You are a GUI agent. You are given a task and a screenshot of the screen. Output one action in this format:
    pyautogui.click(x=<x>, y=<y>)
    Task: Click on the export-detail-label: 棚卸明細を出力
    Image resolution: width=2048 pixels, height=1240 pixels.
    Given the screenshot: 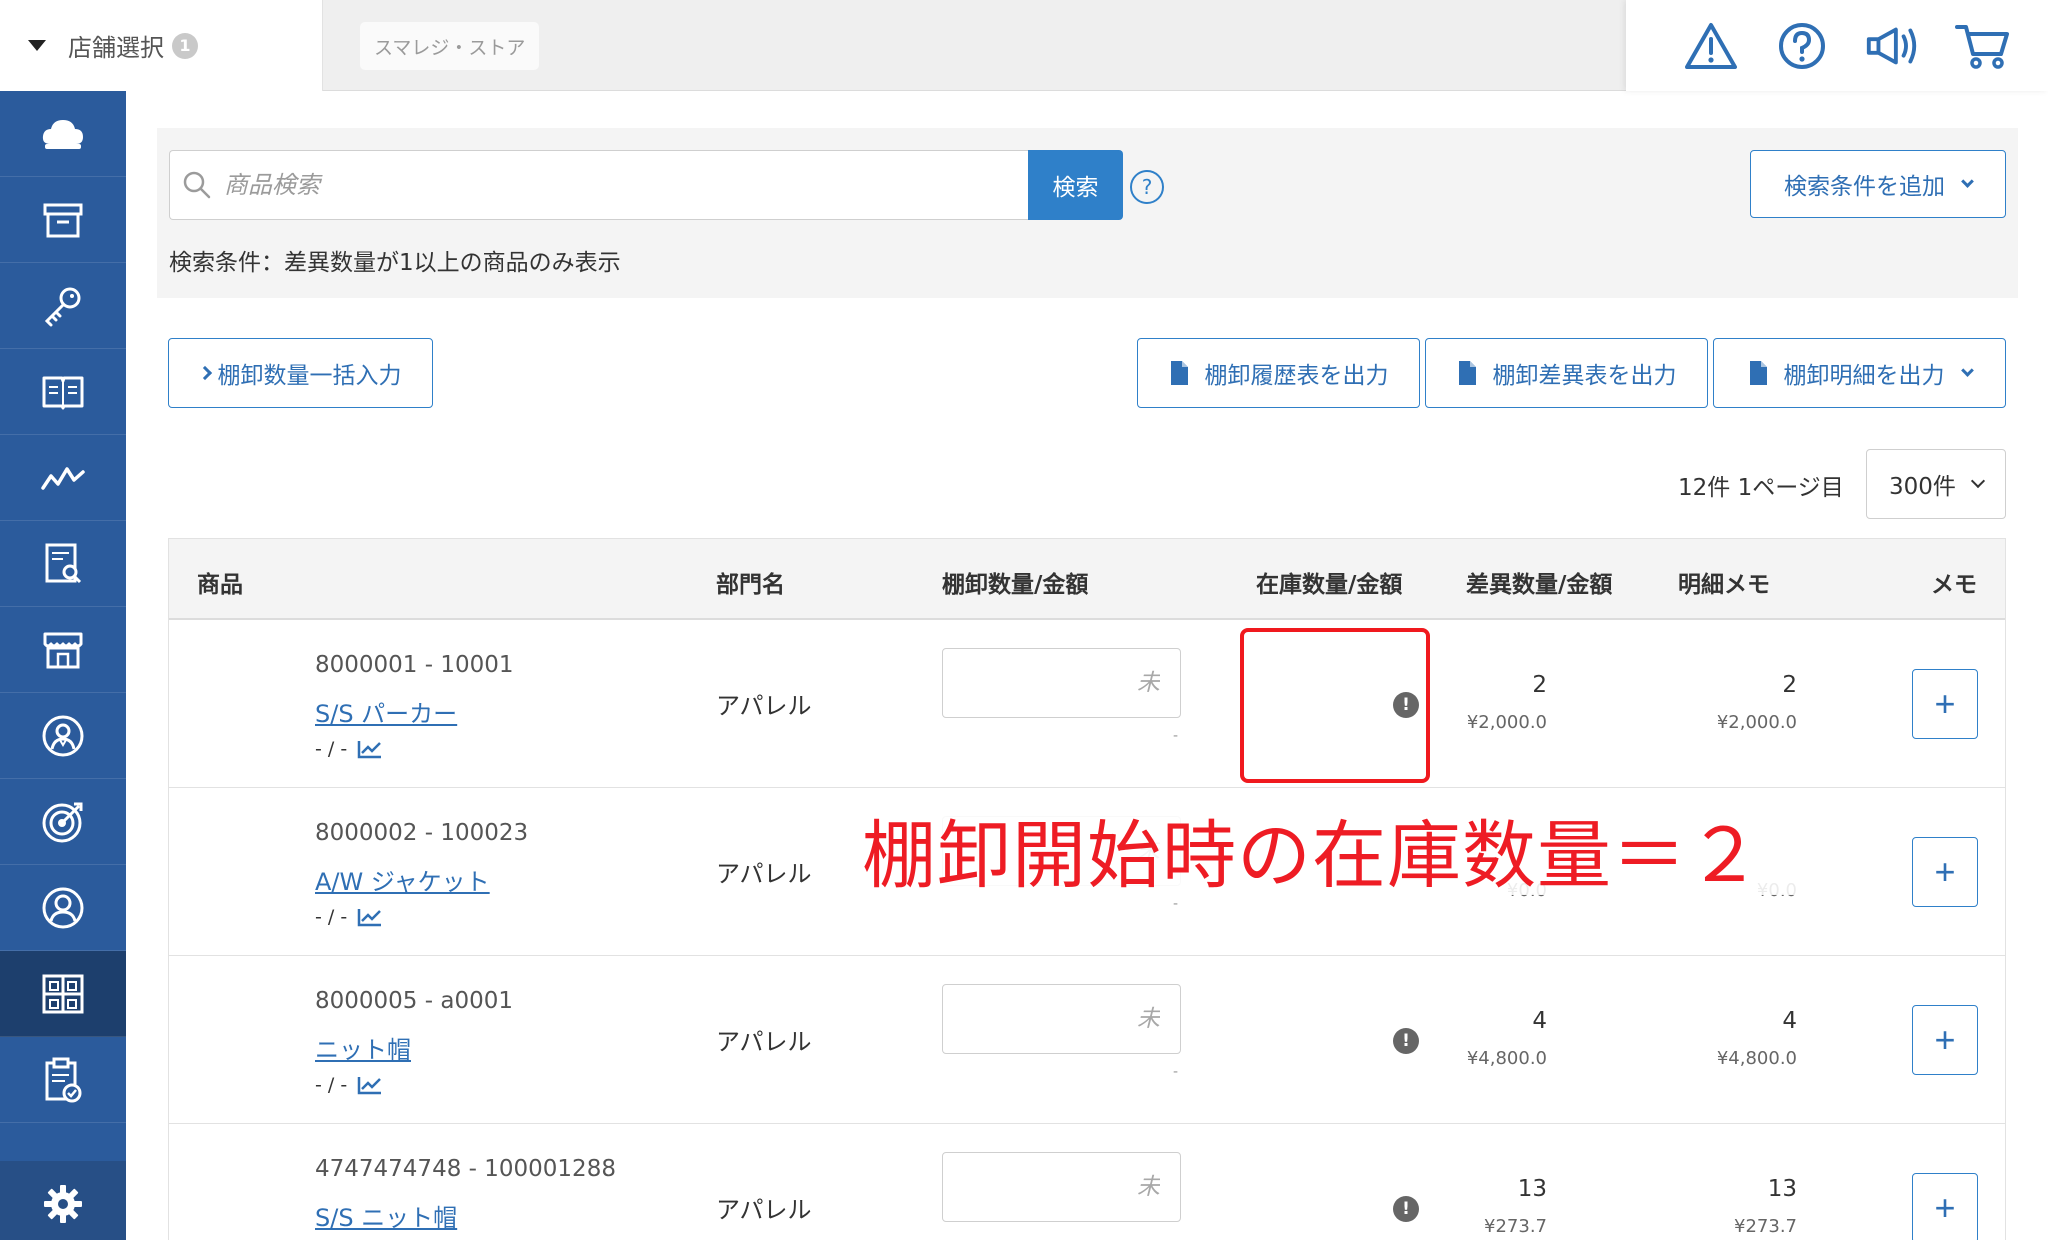 What is the action you would take?
    pyautogui.click(x=1864, y=375)
    